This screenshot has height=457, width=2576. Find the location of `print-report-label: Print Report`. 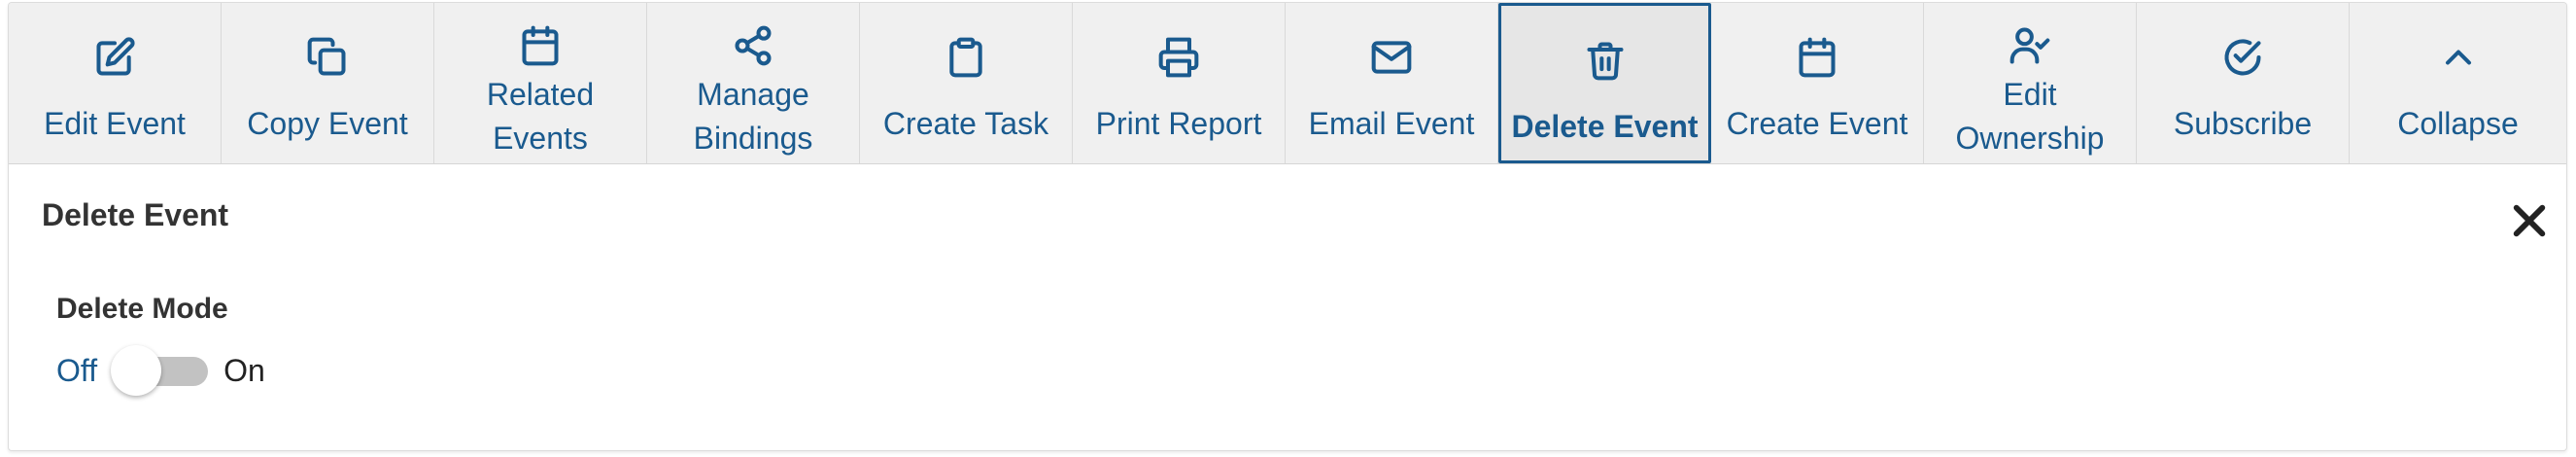

print-report-label: Print Report is located at coordinates (1178, 123).